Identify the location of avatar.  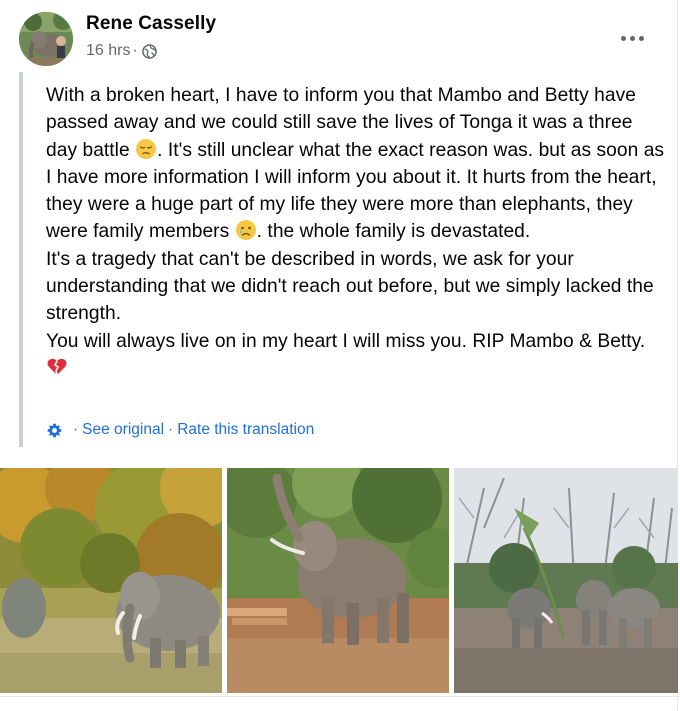
(46, 39).